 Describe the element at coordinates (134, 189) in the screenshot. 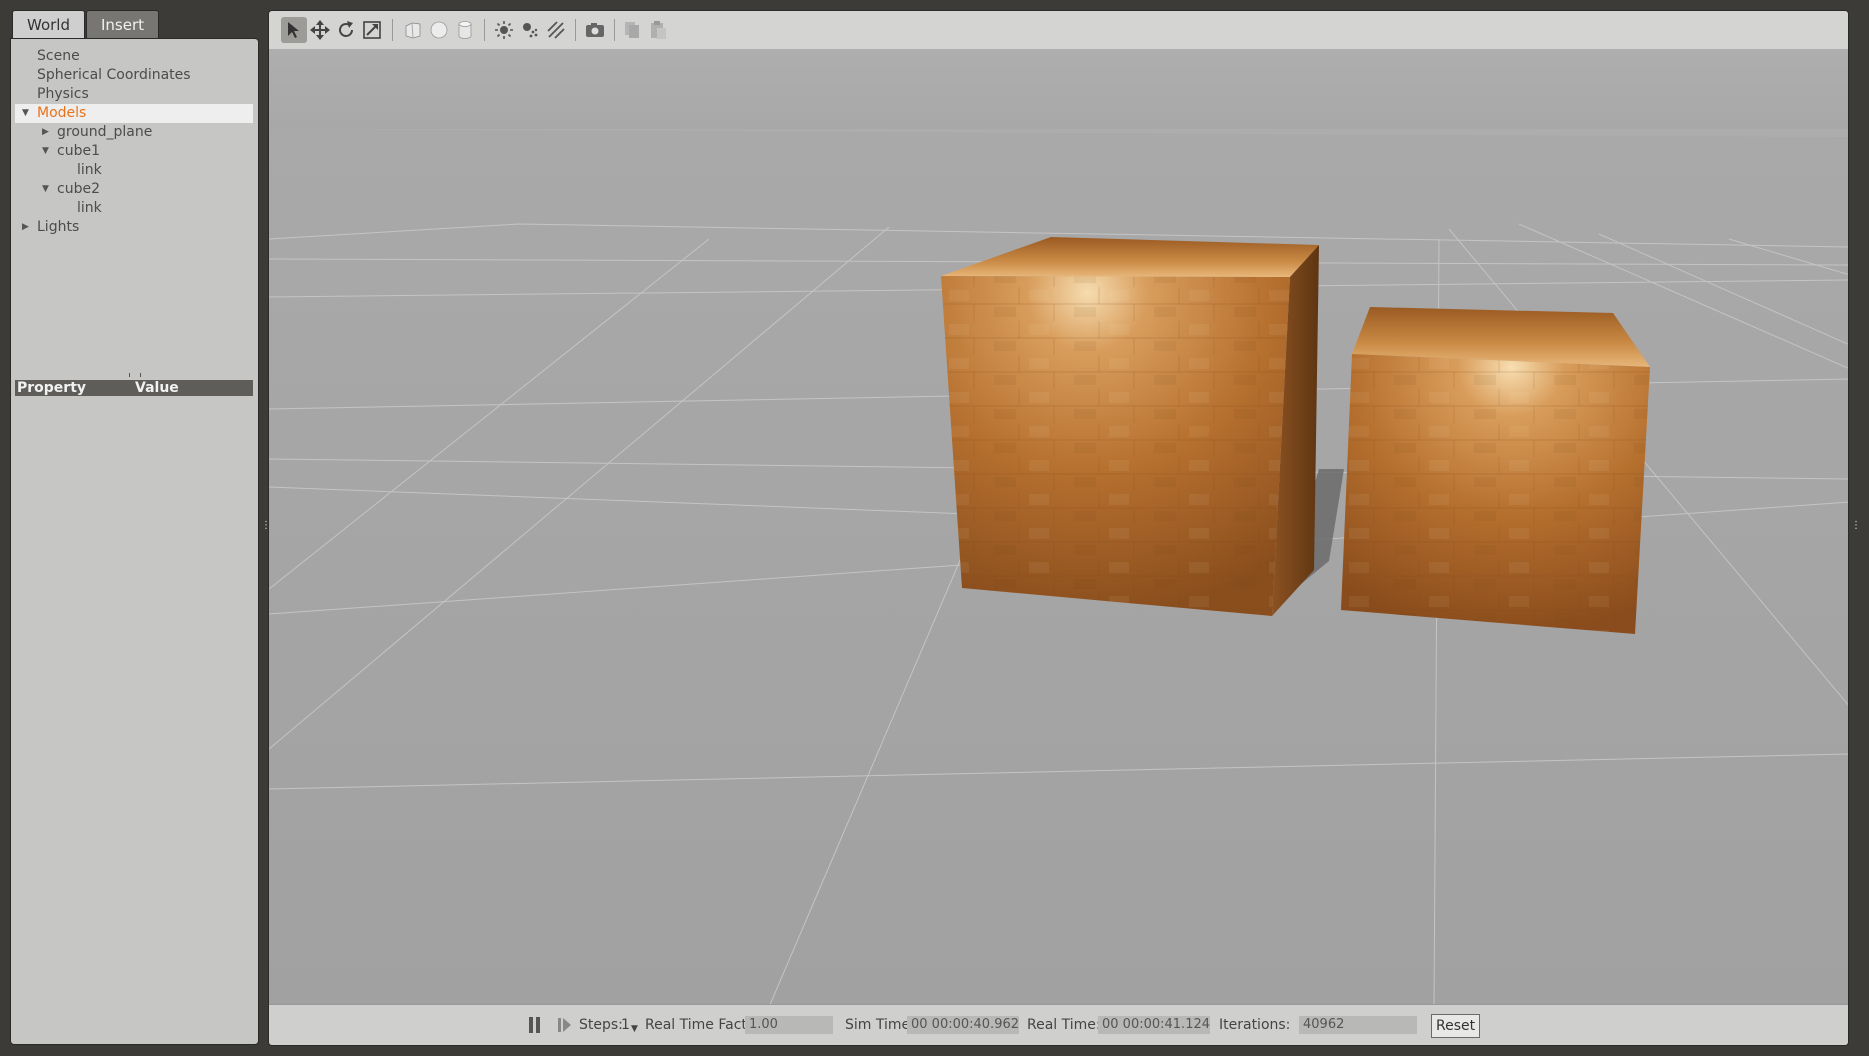

I see `tree-item-cube2: ▼ cube2` at that location.